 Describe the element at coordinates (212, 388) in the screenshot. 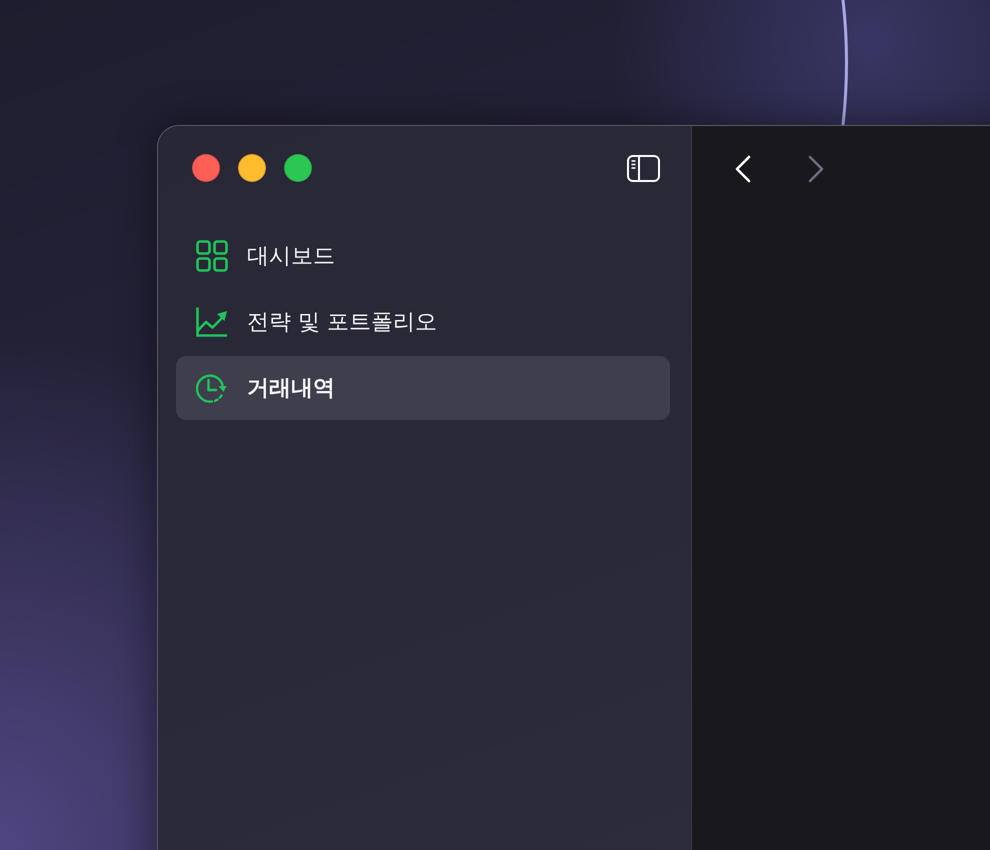

I see `clock-arrow-icon` at that location.